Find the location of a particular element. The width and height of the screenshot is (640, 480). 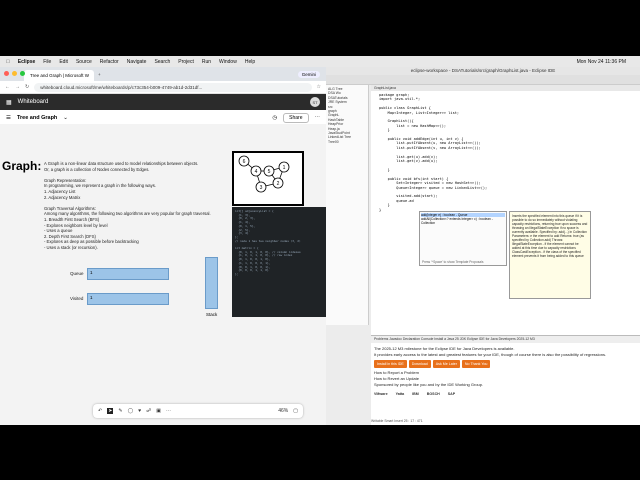

node-label: 2 is located at coordinates (278, 184).